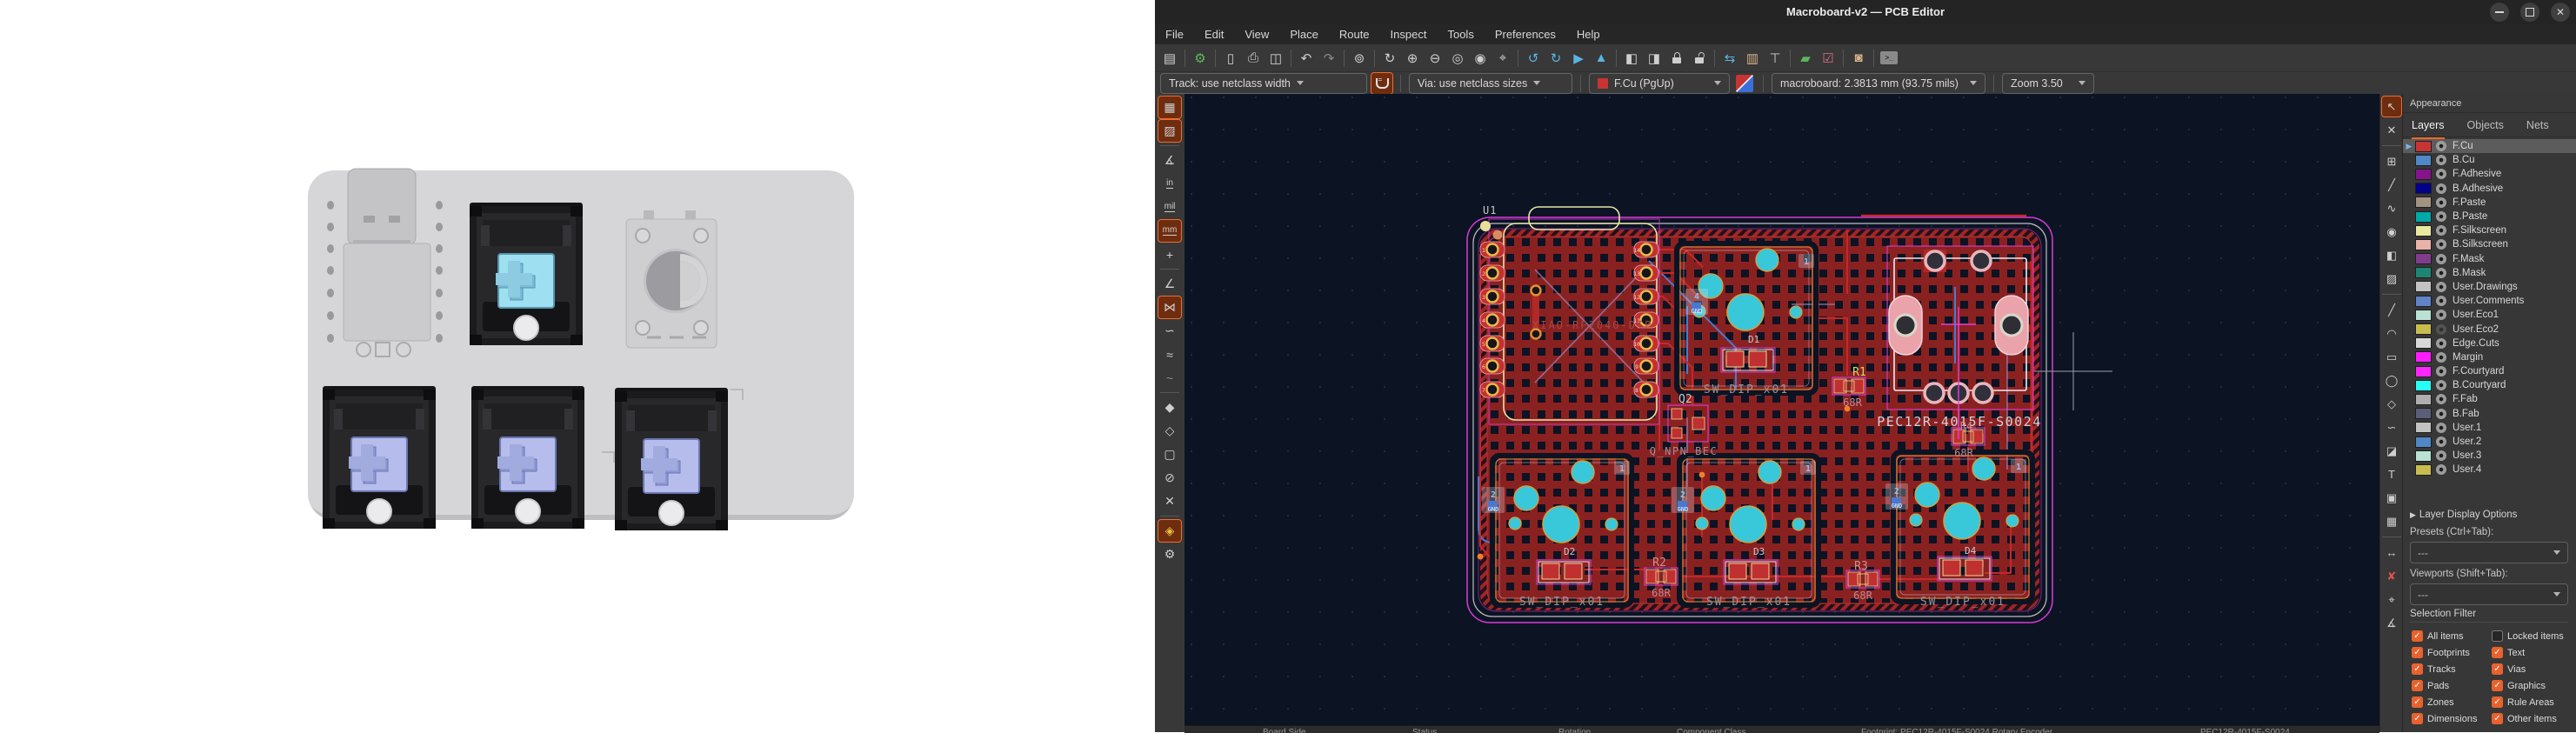  I want to click on redo-button: ↷, so click(1329, 59).